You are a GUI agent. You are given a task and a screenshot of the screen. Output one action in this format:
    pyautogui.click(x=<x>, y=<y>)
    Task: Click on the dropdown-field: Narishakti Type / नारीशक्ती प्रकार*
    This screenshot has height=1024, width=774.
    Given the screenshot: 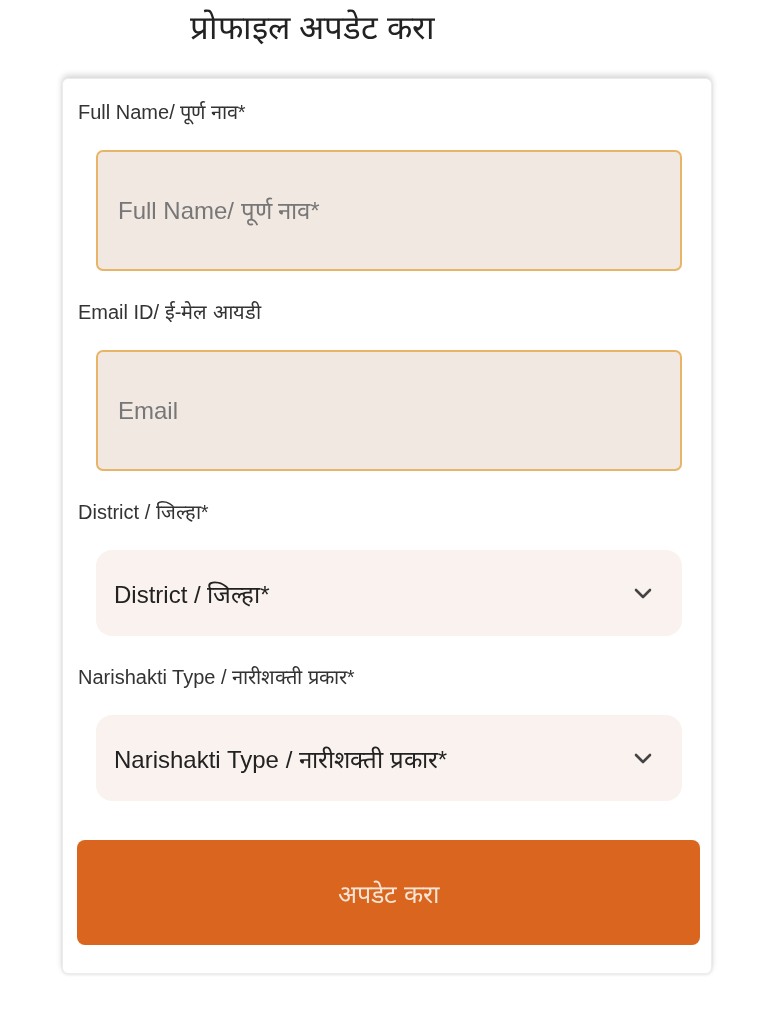 What is the action you would take?
    pyautogui.click(x=389, y=758)
    